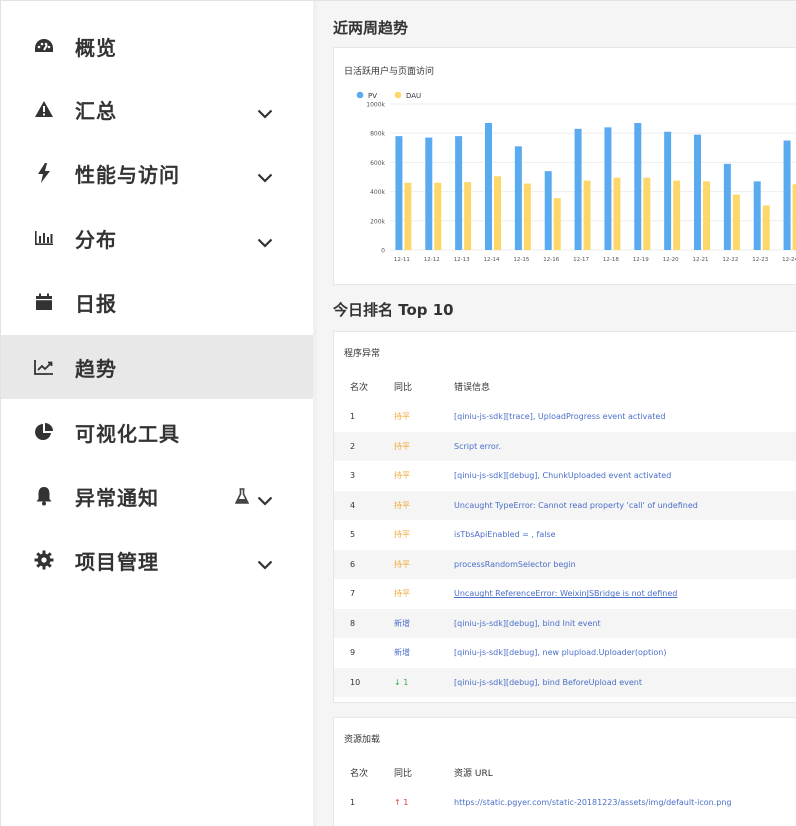  Describe the element at coordinates (472, 388) in the screenshot. I see `header-message: 错误信息` at that location.